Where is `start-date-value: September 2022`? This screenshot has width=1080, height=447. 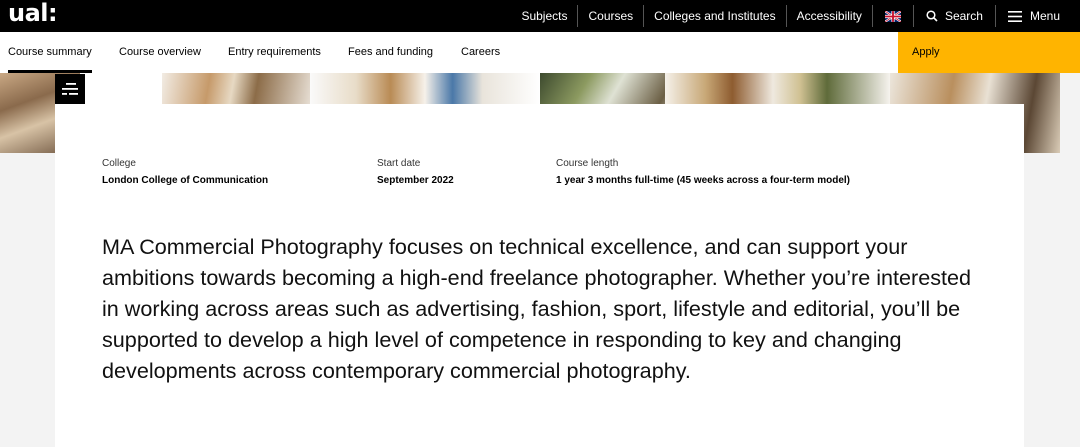 start-date-value: September 2022 is located at coordinates (415, 180).